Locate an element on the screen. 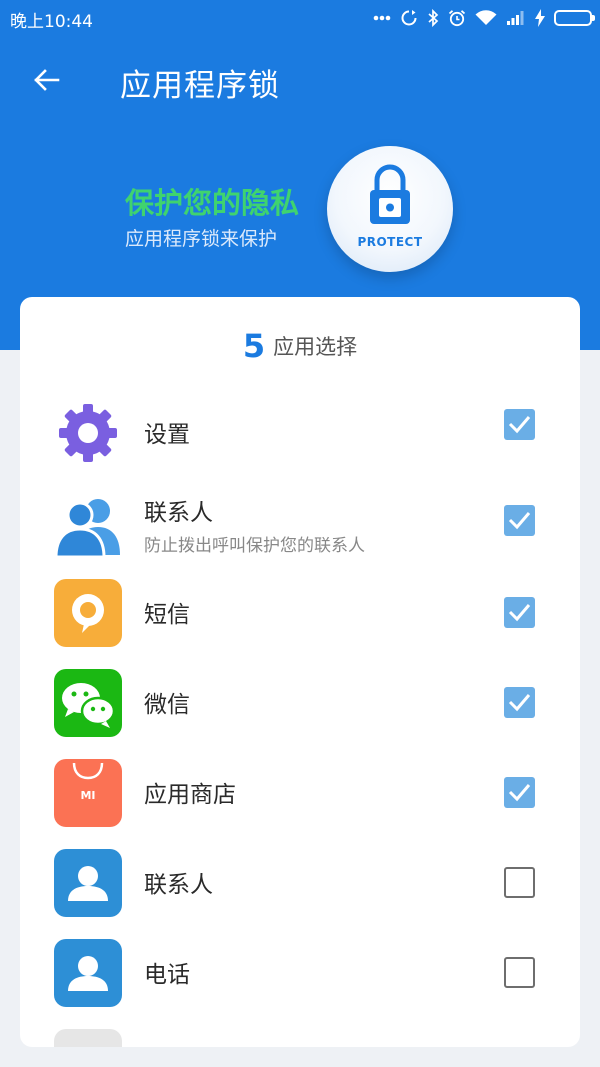 The width and height of the screenshot is (600, 1067). app-row-app-store: MI 应用商店 is located at coordinates (300, 794).